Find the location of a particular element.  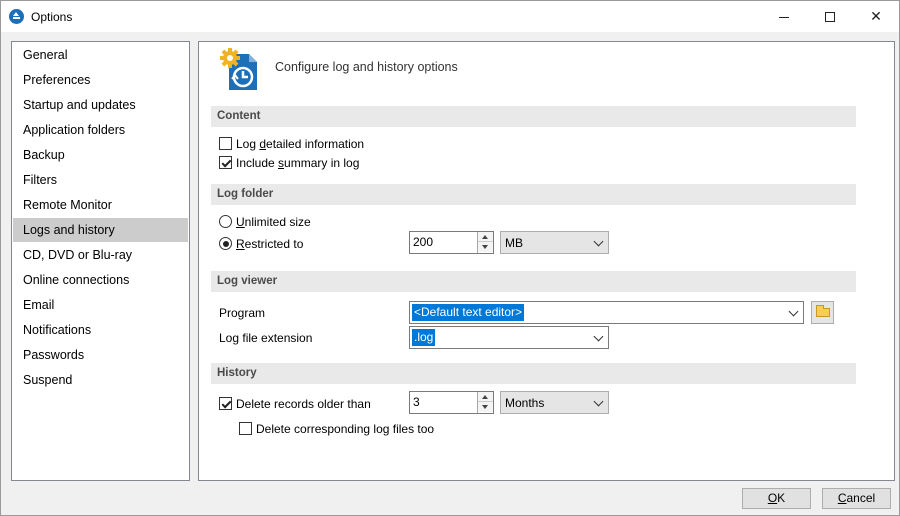

delete-log-files-checkbox-box is located at coordinates (245, 428).